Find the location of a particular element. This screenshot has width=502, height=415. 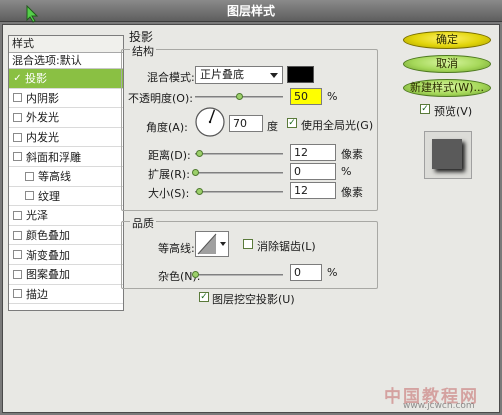

sidebar-item: 内阴影 is located at coordinates (66, 99).